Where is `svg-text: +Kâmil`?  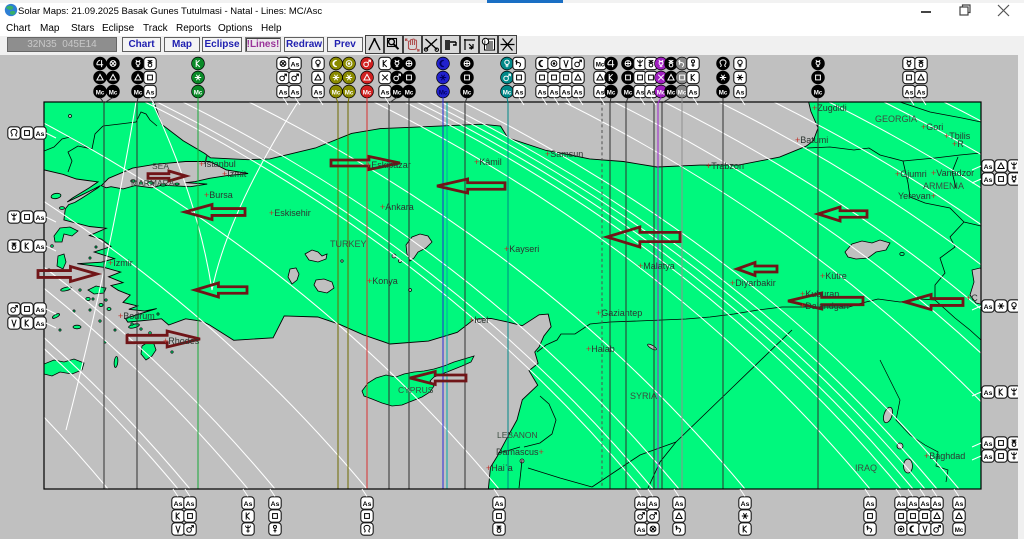
svg-text: +Kâmil is located at coordinates (488, 162).